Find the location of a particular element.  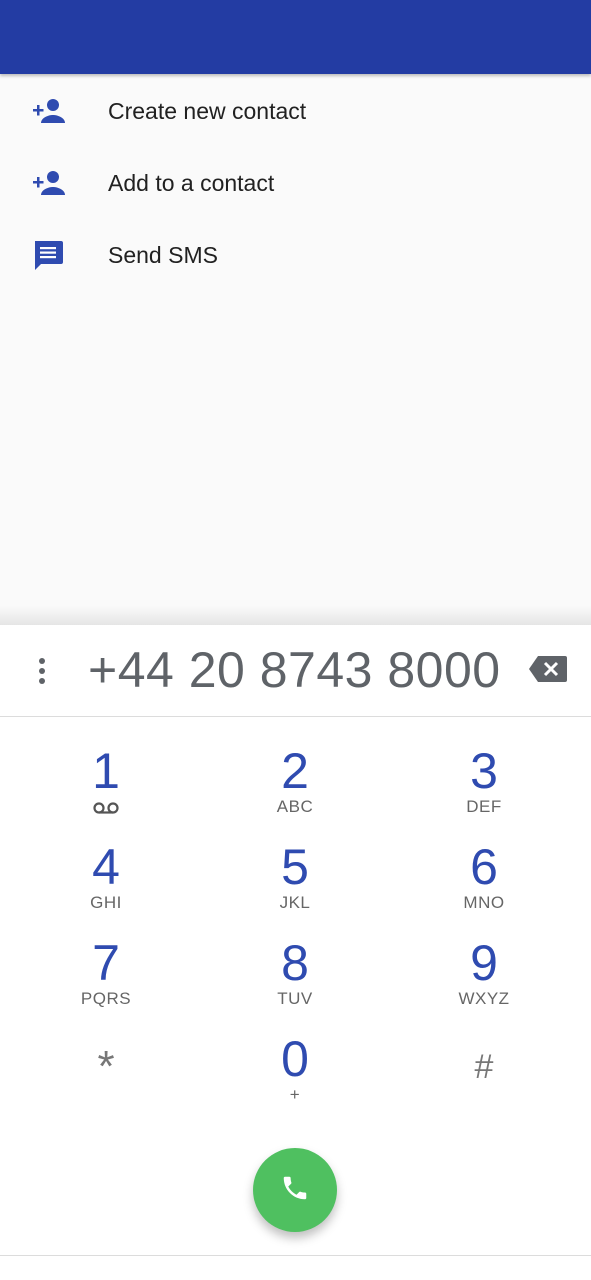

key-3: 3 DEF is located at coordinates (484, 790).